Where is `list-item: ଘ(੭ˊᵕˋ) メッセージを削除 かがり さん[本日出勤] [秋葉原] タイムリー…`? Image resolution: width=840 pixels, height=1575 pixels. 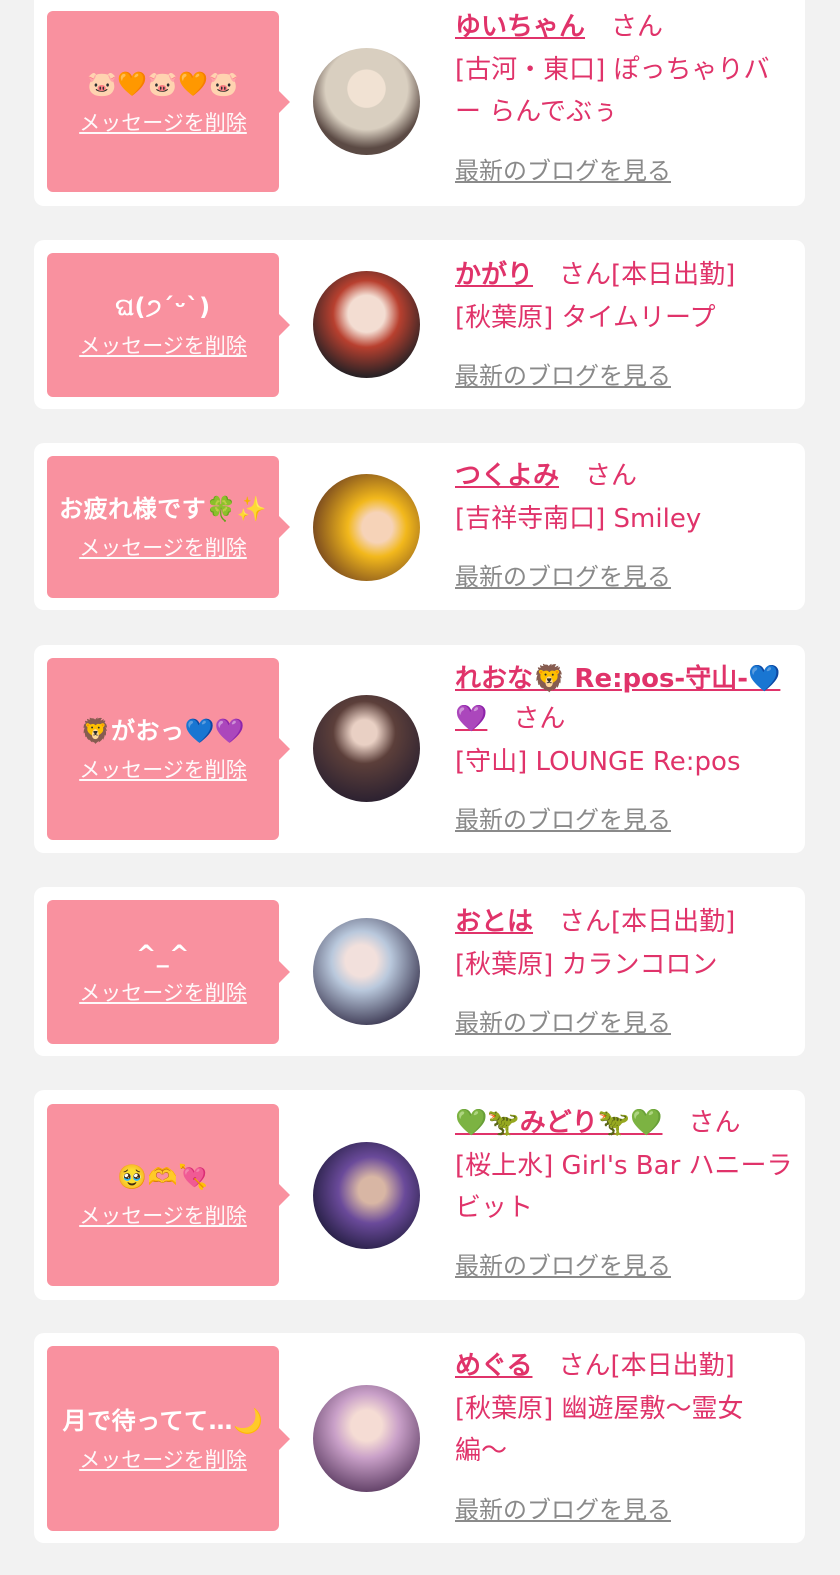 list-item: ଘ(੭ˊᵕˋ) メッセージを削除 かがり さん[本日出勤] [秋葉原] タイムリー… is located at coordinates (419, 324).